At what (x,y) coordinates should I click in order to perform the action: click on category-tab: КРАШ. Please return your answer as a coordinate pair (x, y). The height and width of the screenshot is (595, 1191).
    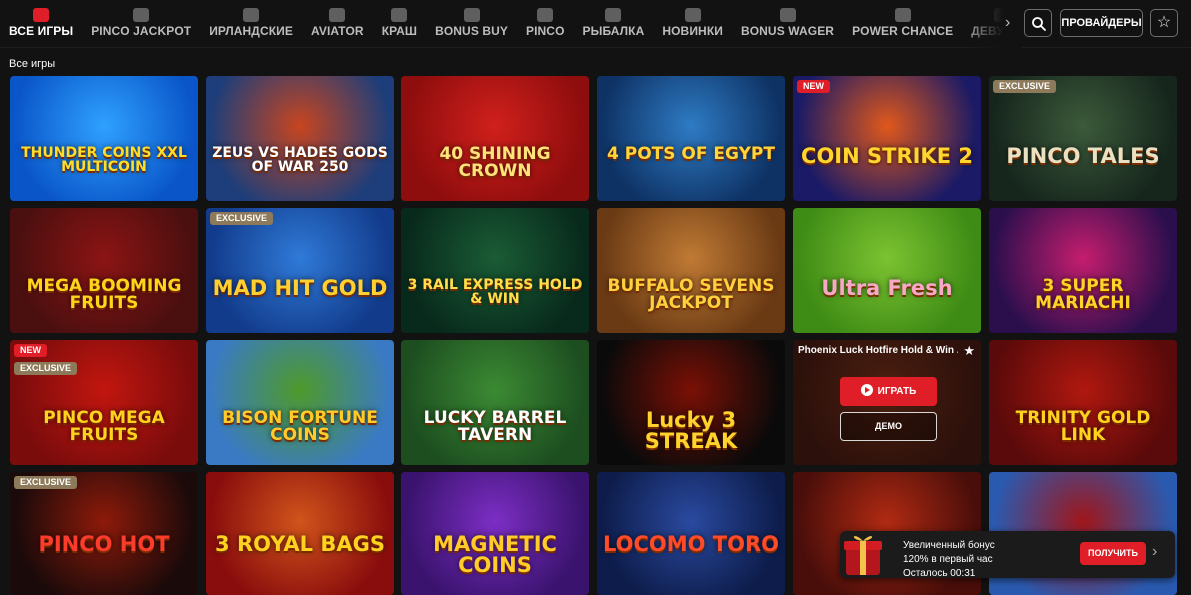
    Looking at the image, I should click on (399, 24).